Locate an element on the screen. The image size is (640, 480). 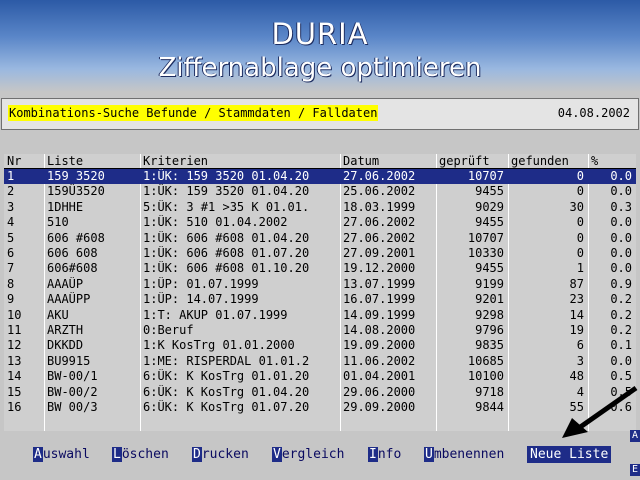
cell-kriterien: 6:ÜK: K KosTrg 01.07.20 is located at coordinates (226, 407).